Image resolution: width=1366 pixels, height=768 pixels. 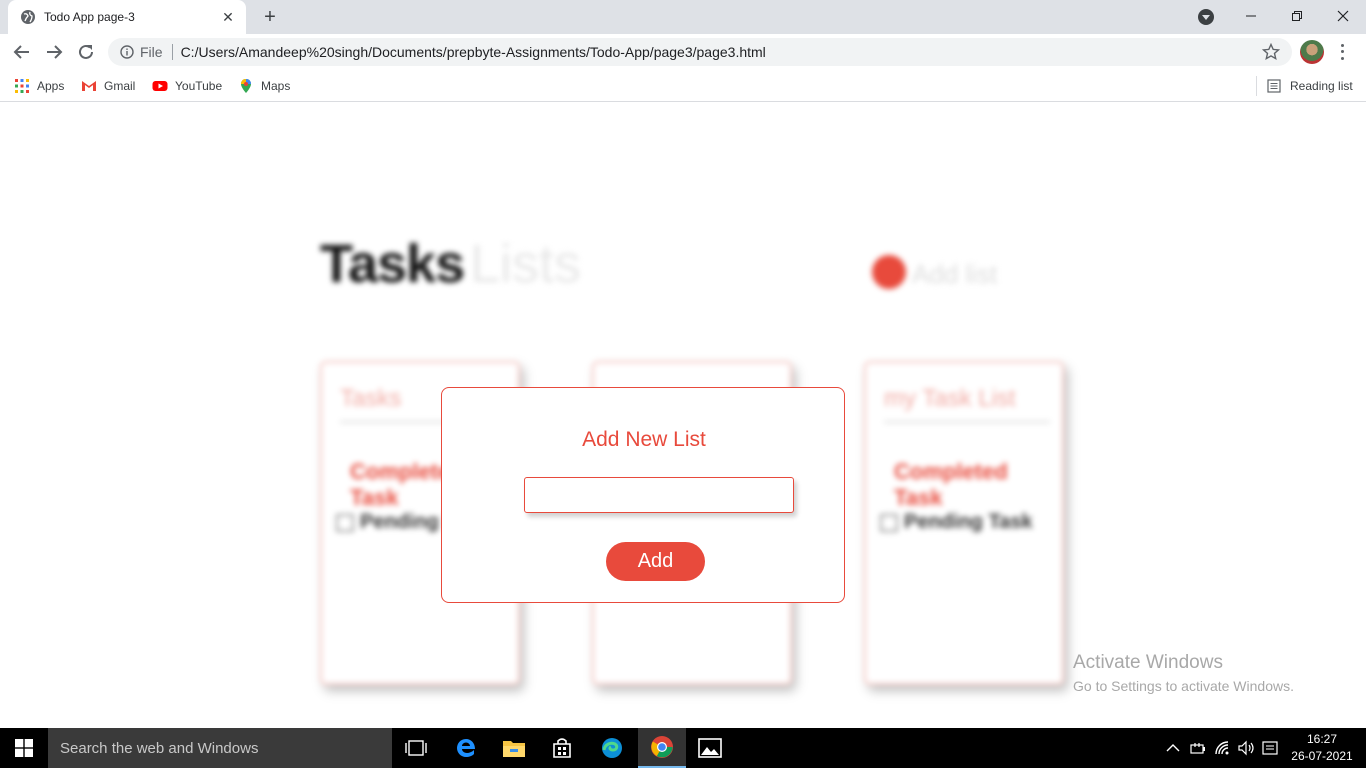 I want to click on add-list-icon, so click(x=889, y=272).